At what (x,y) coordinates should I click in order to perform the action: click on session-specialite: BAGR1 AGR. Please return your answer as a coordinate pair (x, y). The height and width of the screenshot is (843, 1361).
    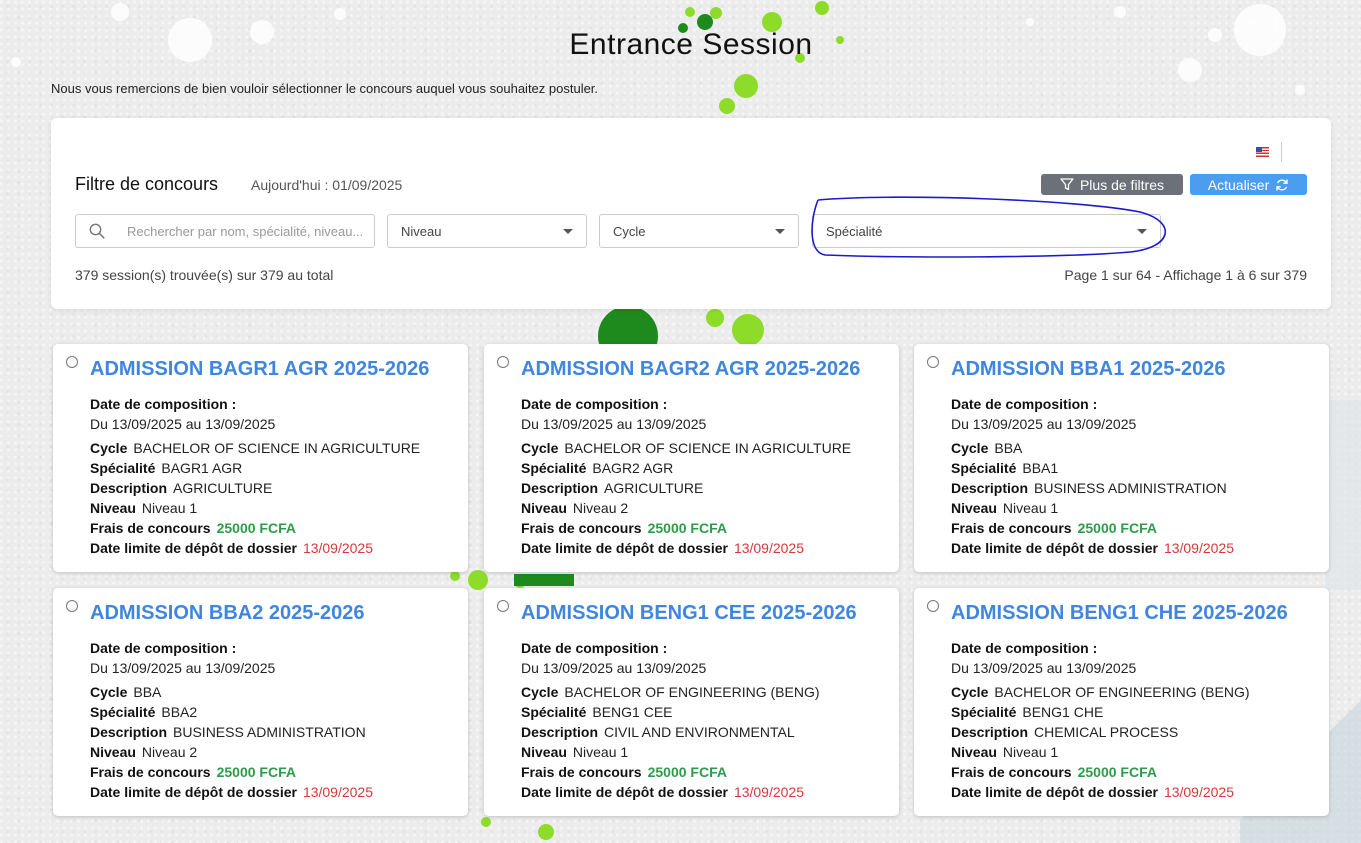
    Looking at the image, I should click on (202, 468).